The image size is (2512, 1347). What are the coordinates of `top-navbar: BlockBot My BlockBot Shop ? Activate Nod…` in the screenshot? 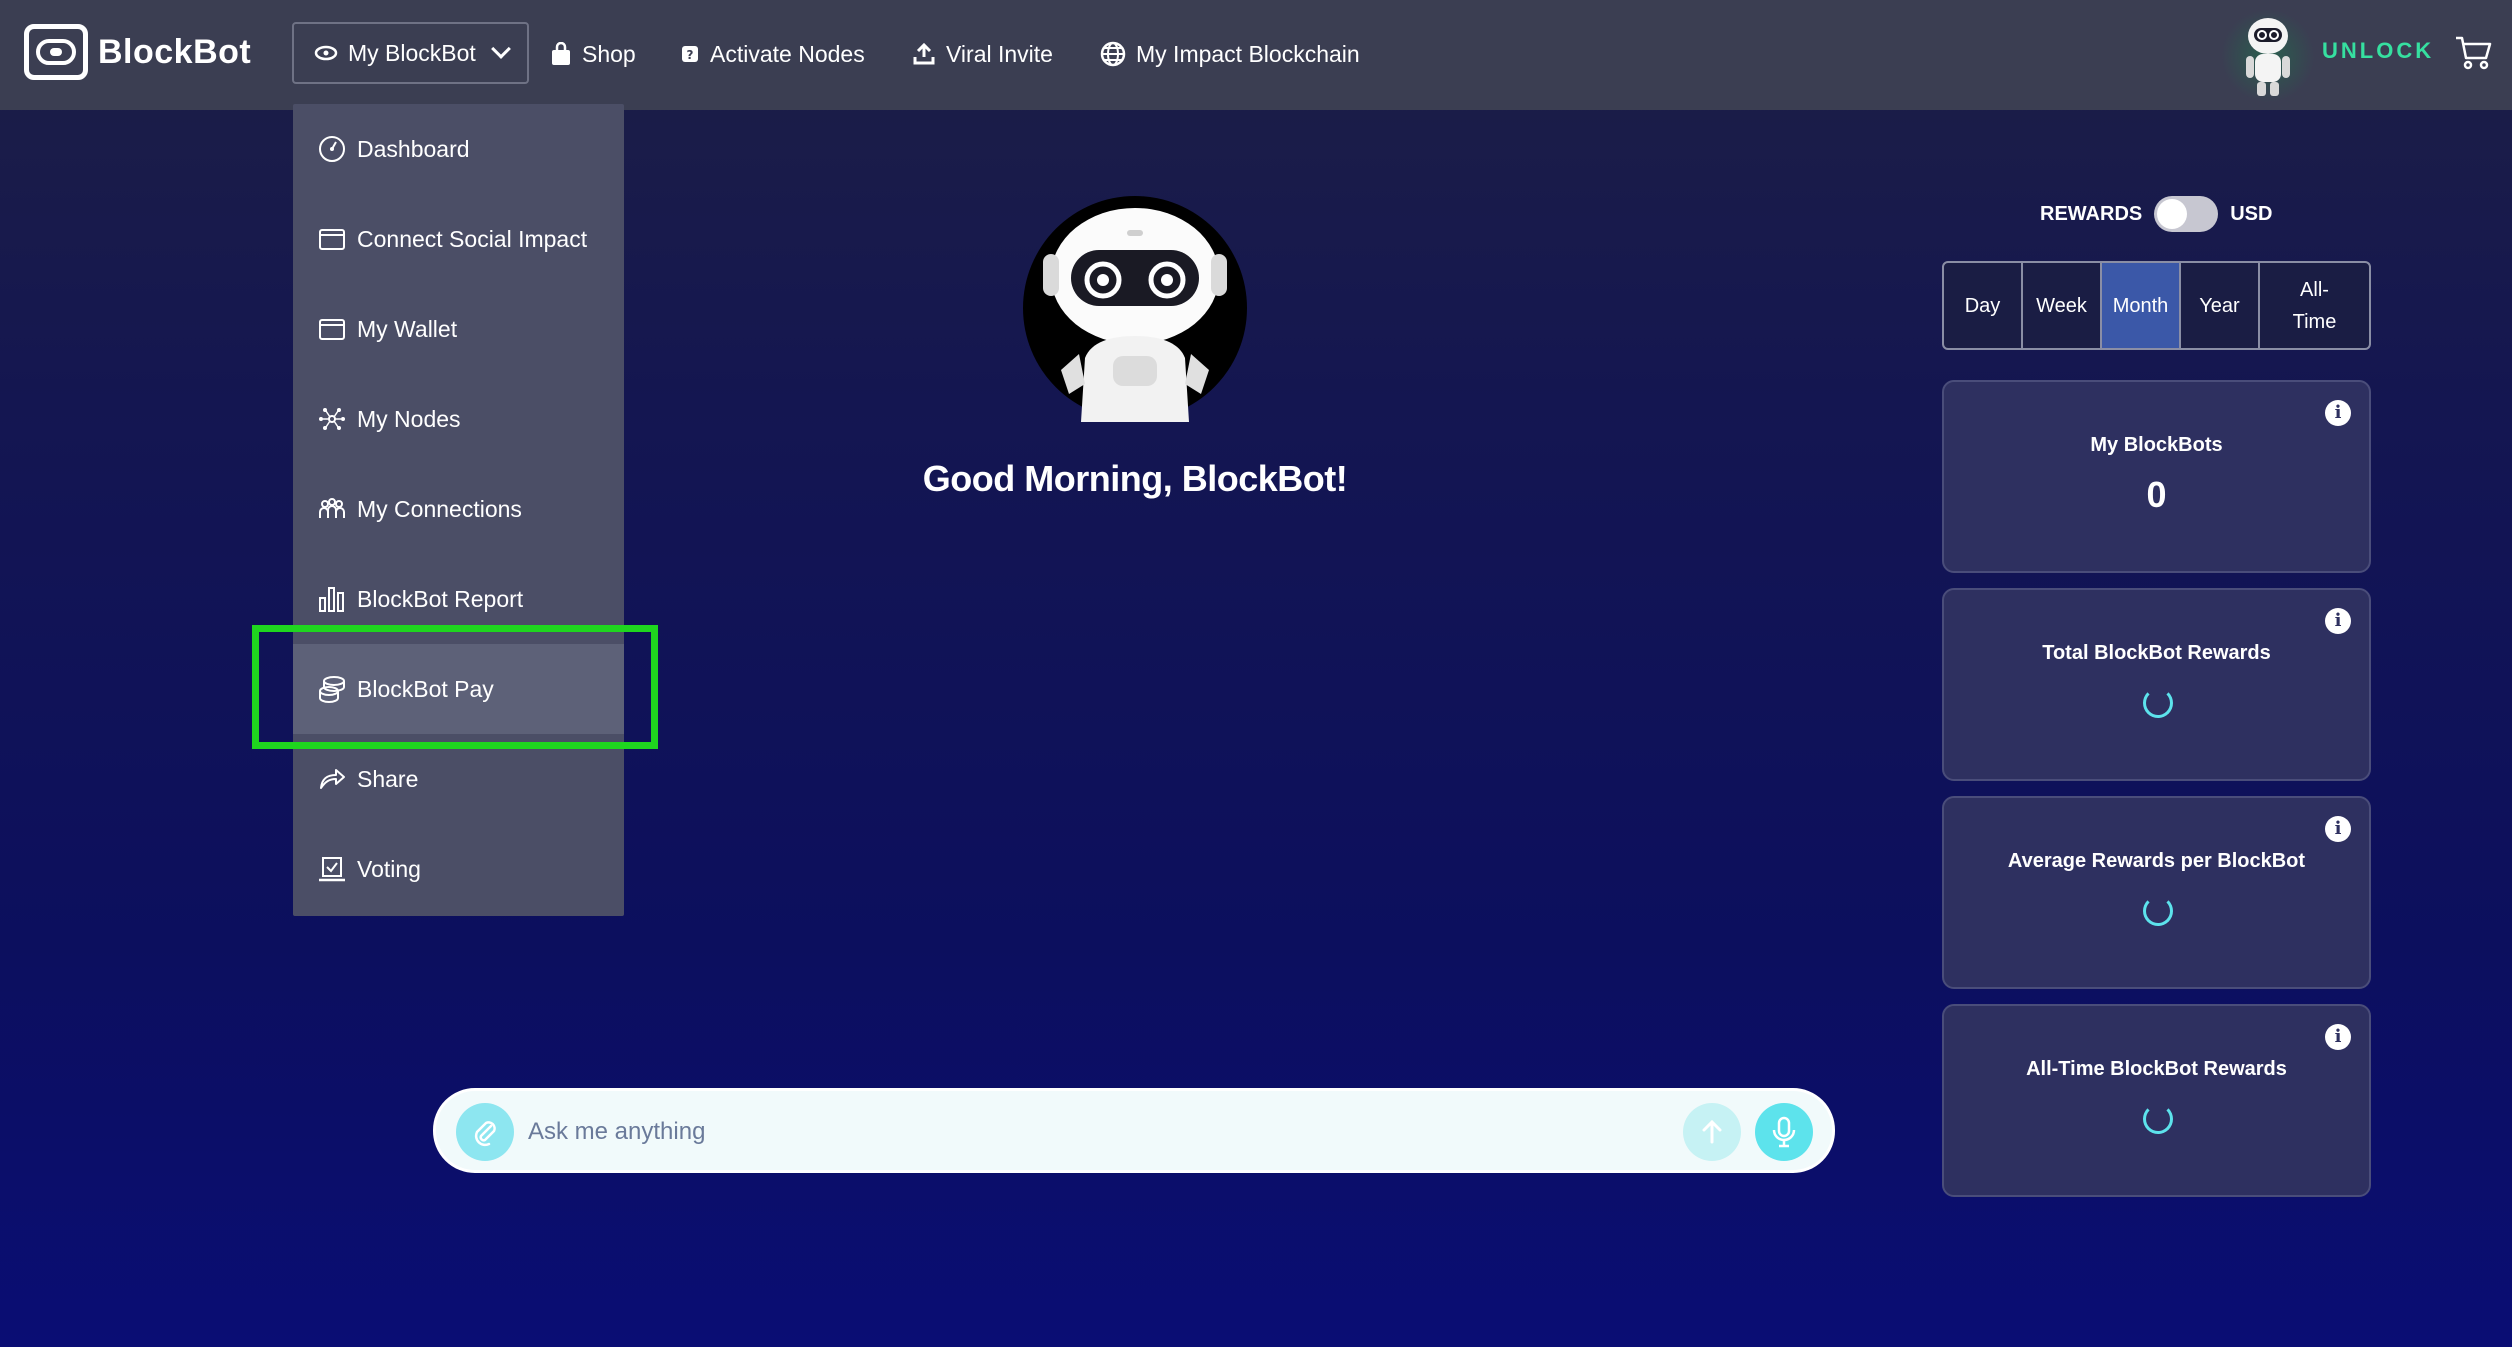 It's located at (1256, 55).